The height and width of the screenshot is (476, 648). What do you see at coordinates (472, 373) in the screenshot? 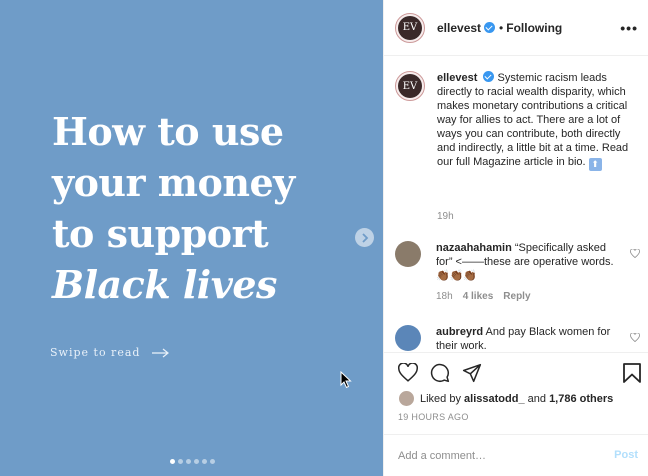
I see `share-icon` at bounding box center [472, 373].